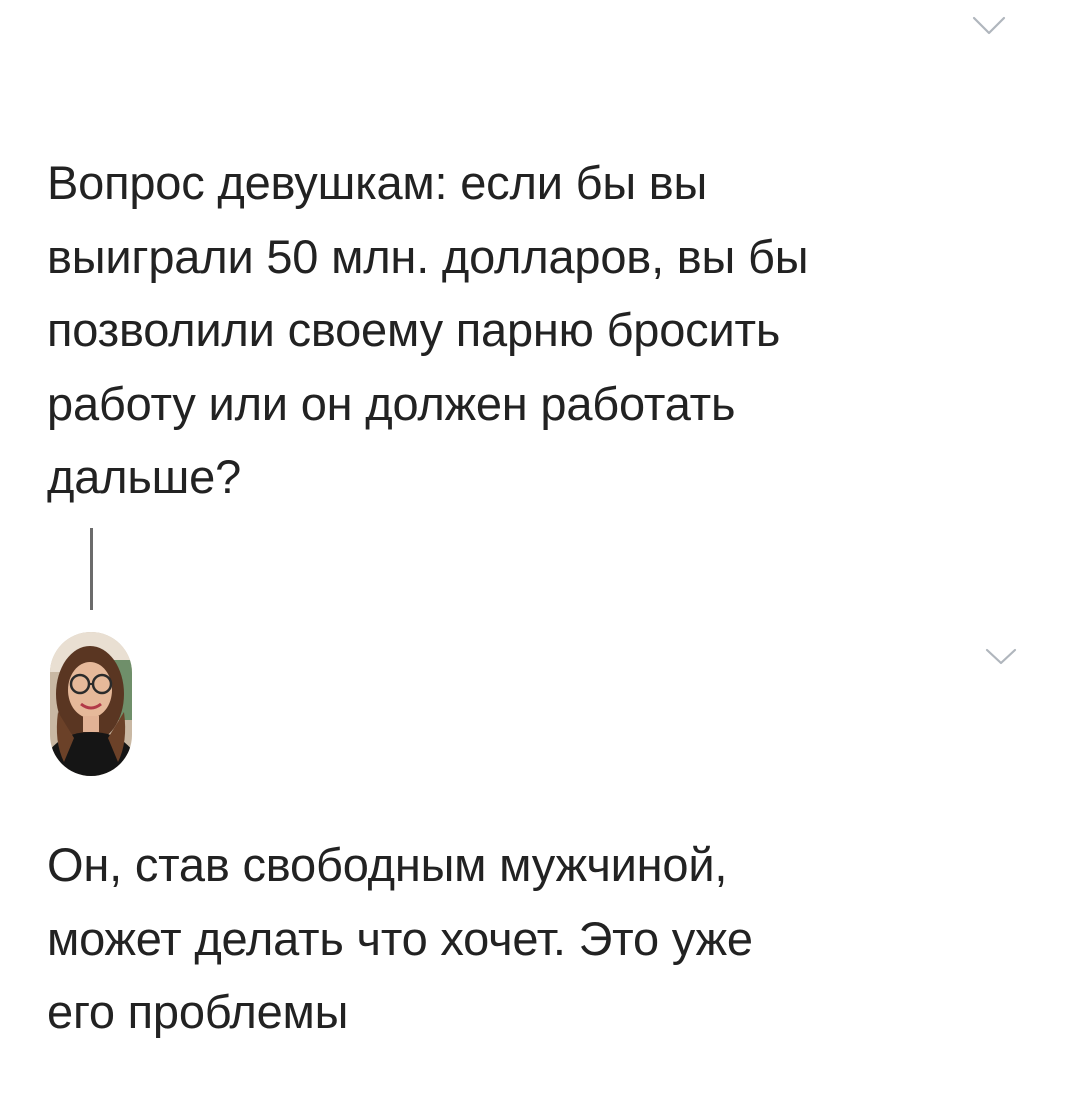  I want to click on thread-connector-line, so click(91, 569).